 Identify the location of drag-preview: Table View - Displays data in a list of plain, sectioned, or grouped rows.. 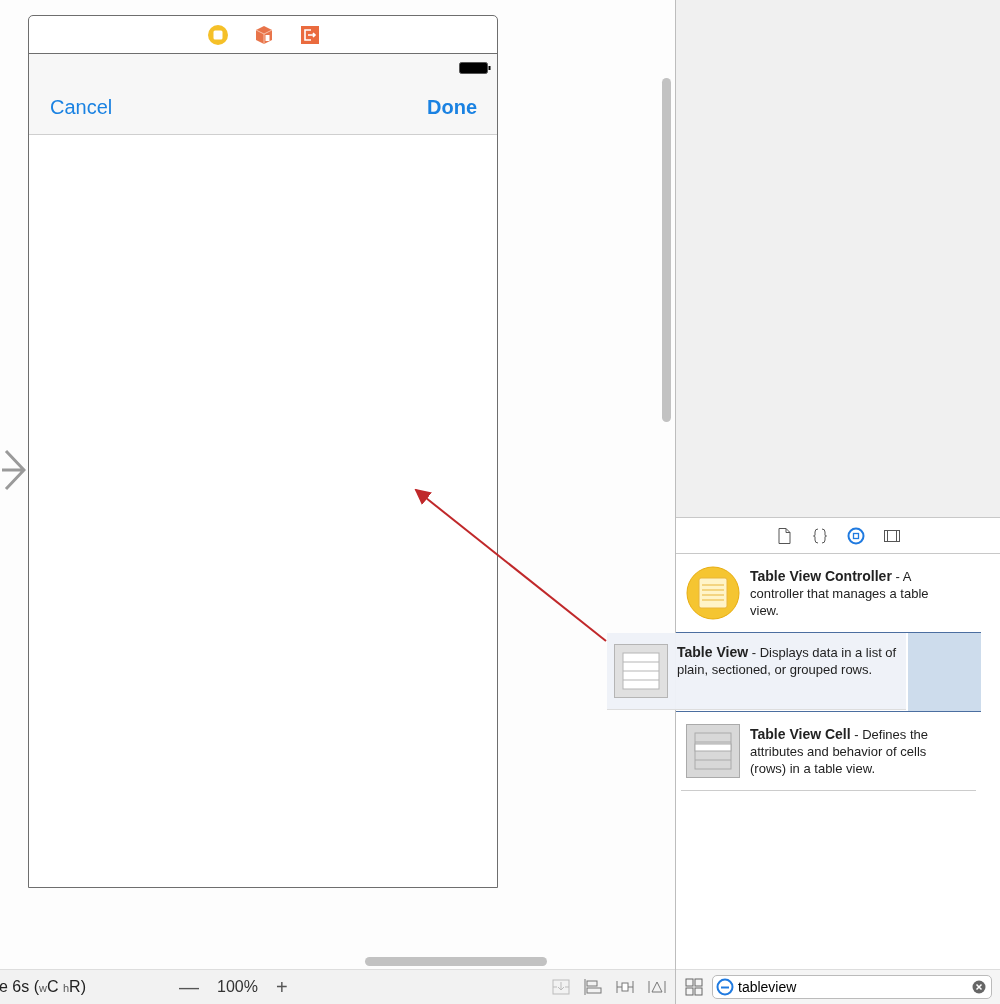
(756, 671).